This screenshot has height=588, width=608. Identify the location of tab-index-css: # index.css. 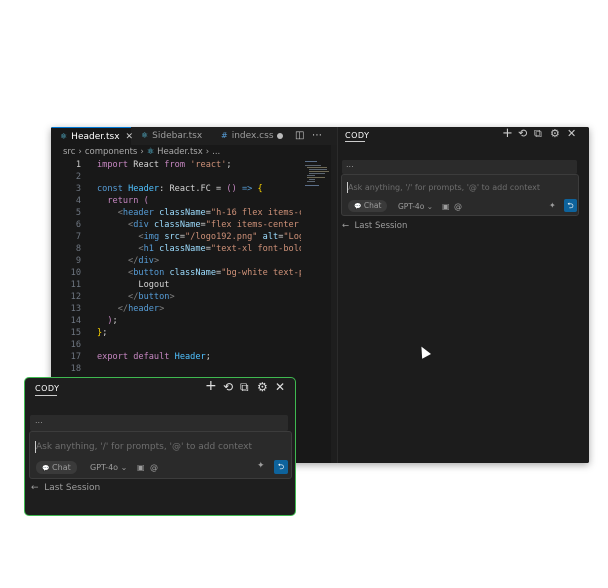
(259, 136).